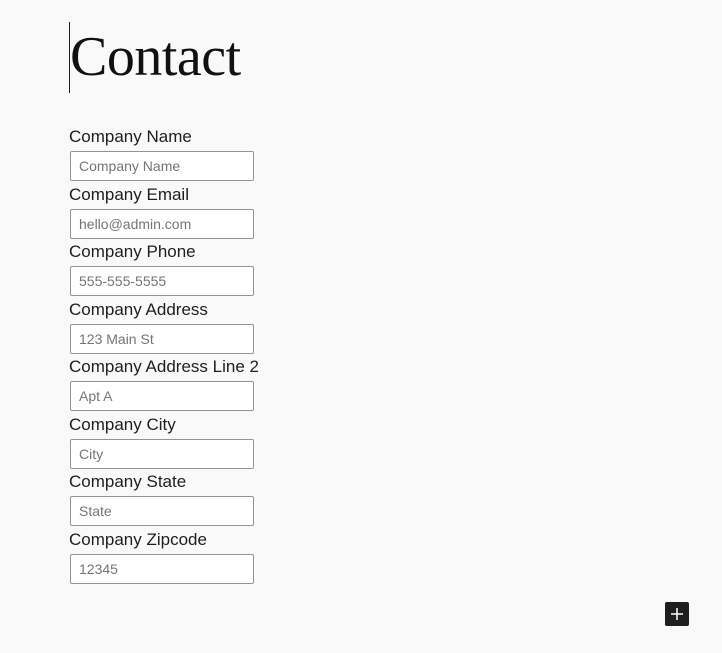  Describe the element at coordinates (162, 281) in the screenshot. I see `company-phone-input` at that location.